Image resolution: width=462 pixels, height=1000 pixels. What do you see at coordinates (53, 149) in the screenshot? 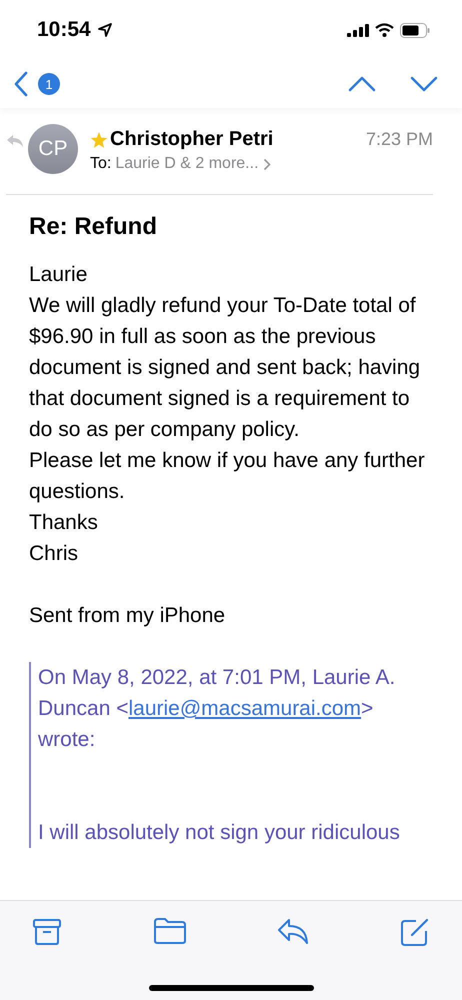
I see `avatar: CP` at bounding box center [53, 149].